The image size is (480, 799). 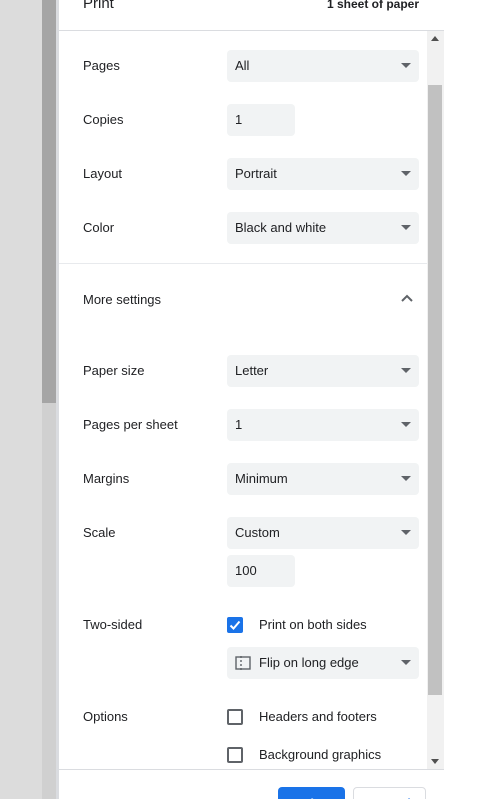 I want to click on flip-long-edge-icon, so click(x=243, y=663).